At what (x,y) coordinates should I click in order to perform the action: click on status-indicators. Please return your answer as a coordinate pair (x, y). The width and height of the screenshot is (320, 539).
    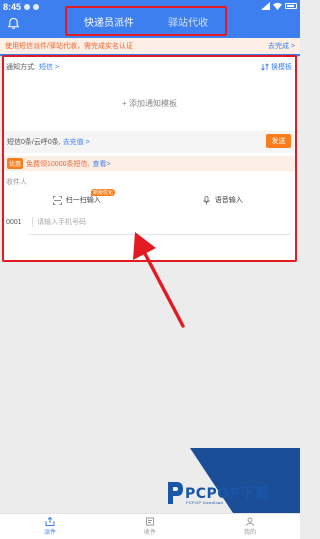
    Looking at the image, I should click on (279, 6).